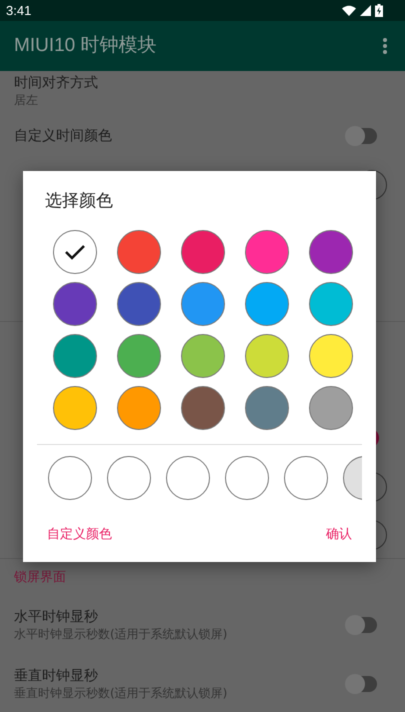 This screenshot has width=405, height=712. Describe the element at coordinates (349, 10) in the screenshot. I see `wifi-icon` at that location.